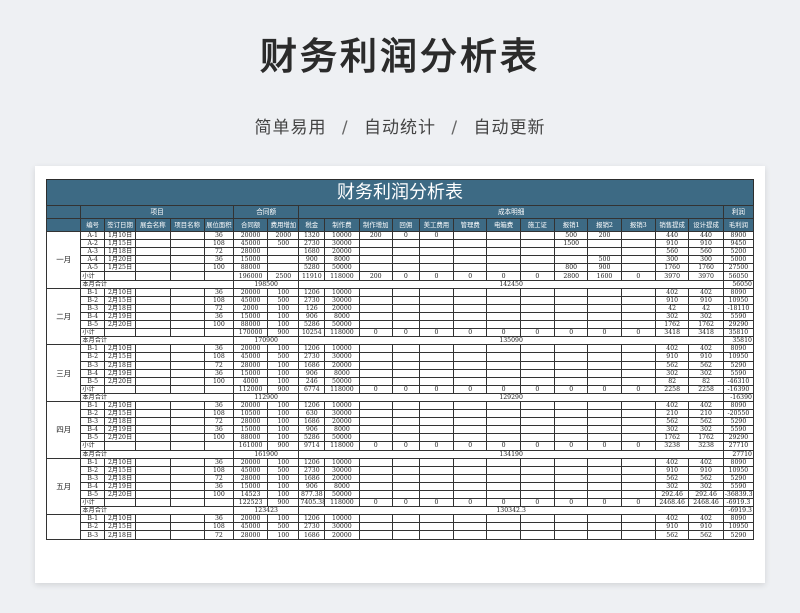  What do you see at coordinates (342, 325) in the screenshot?
I see `table-cell: 50000` at bounding box center [342, 325].